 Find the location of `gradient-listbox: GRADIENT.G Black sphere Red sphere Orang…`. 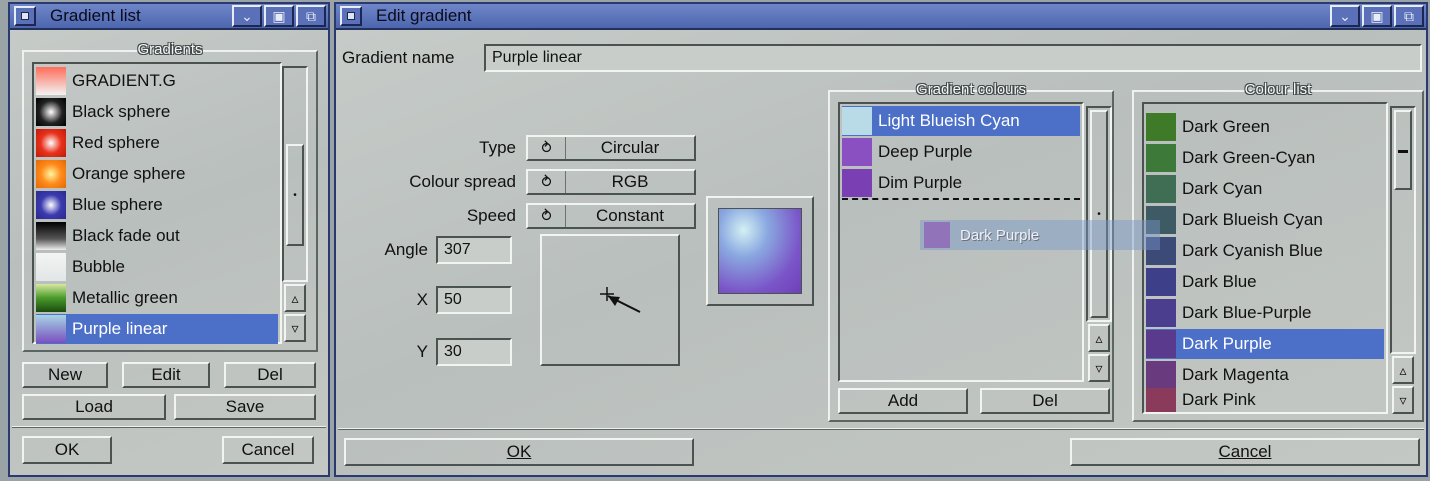

gradient-listbox: GRADIENT.G Black sphere Red sphere Orang… is located at coordinates (157, 203).